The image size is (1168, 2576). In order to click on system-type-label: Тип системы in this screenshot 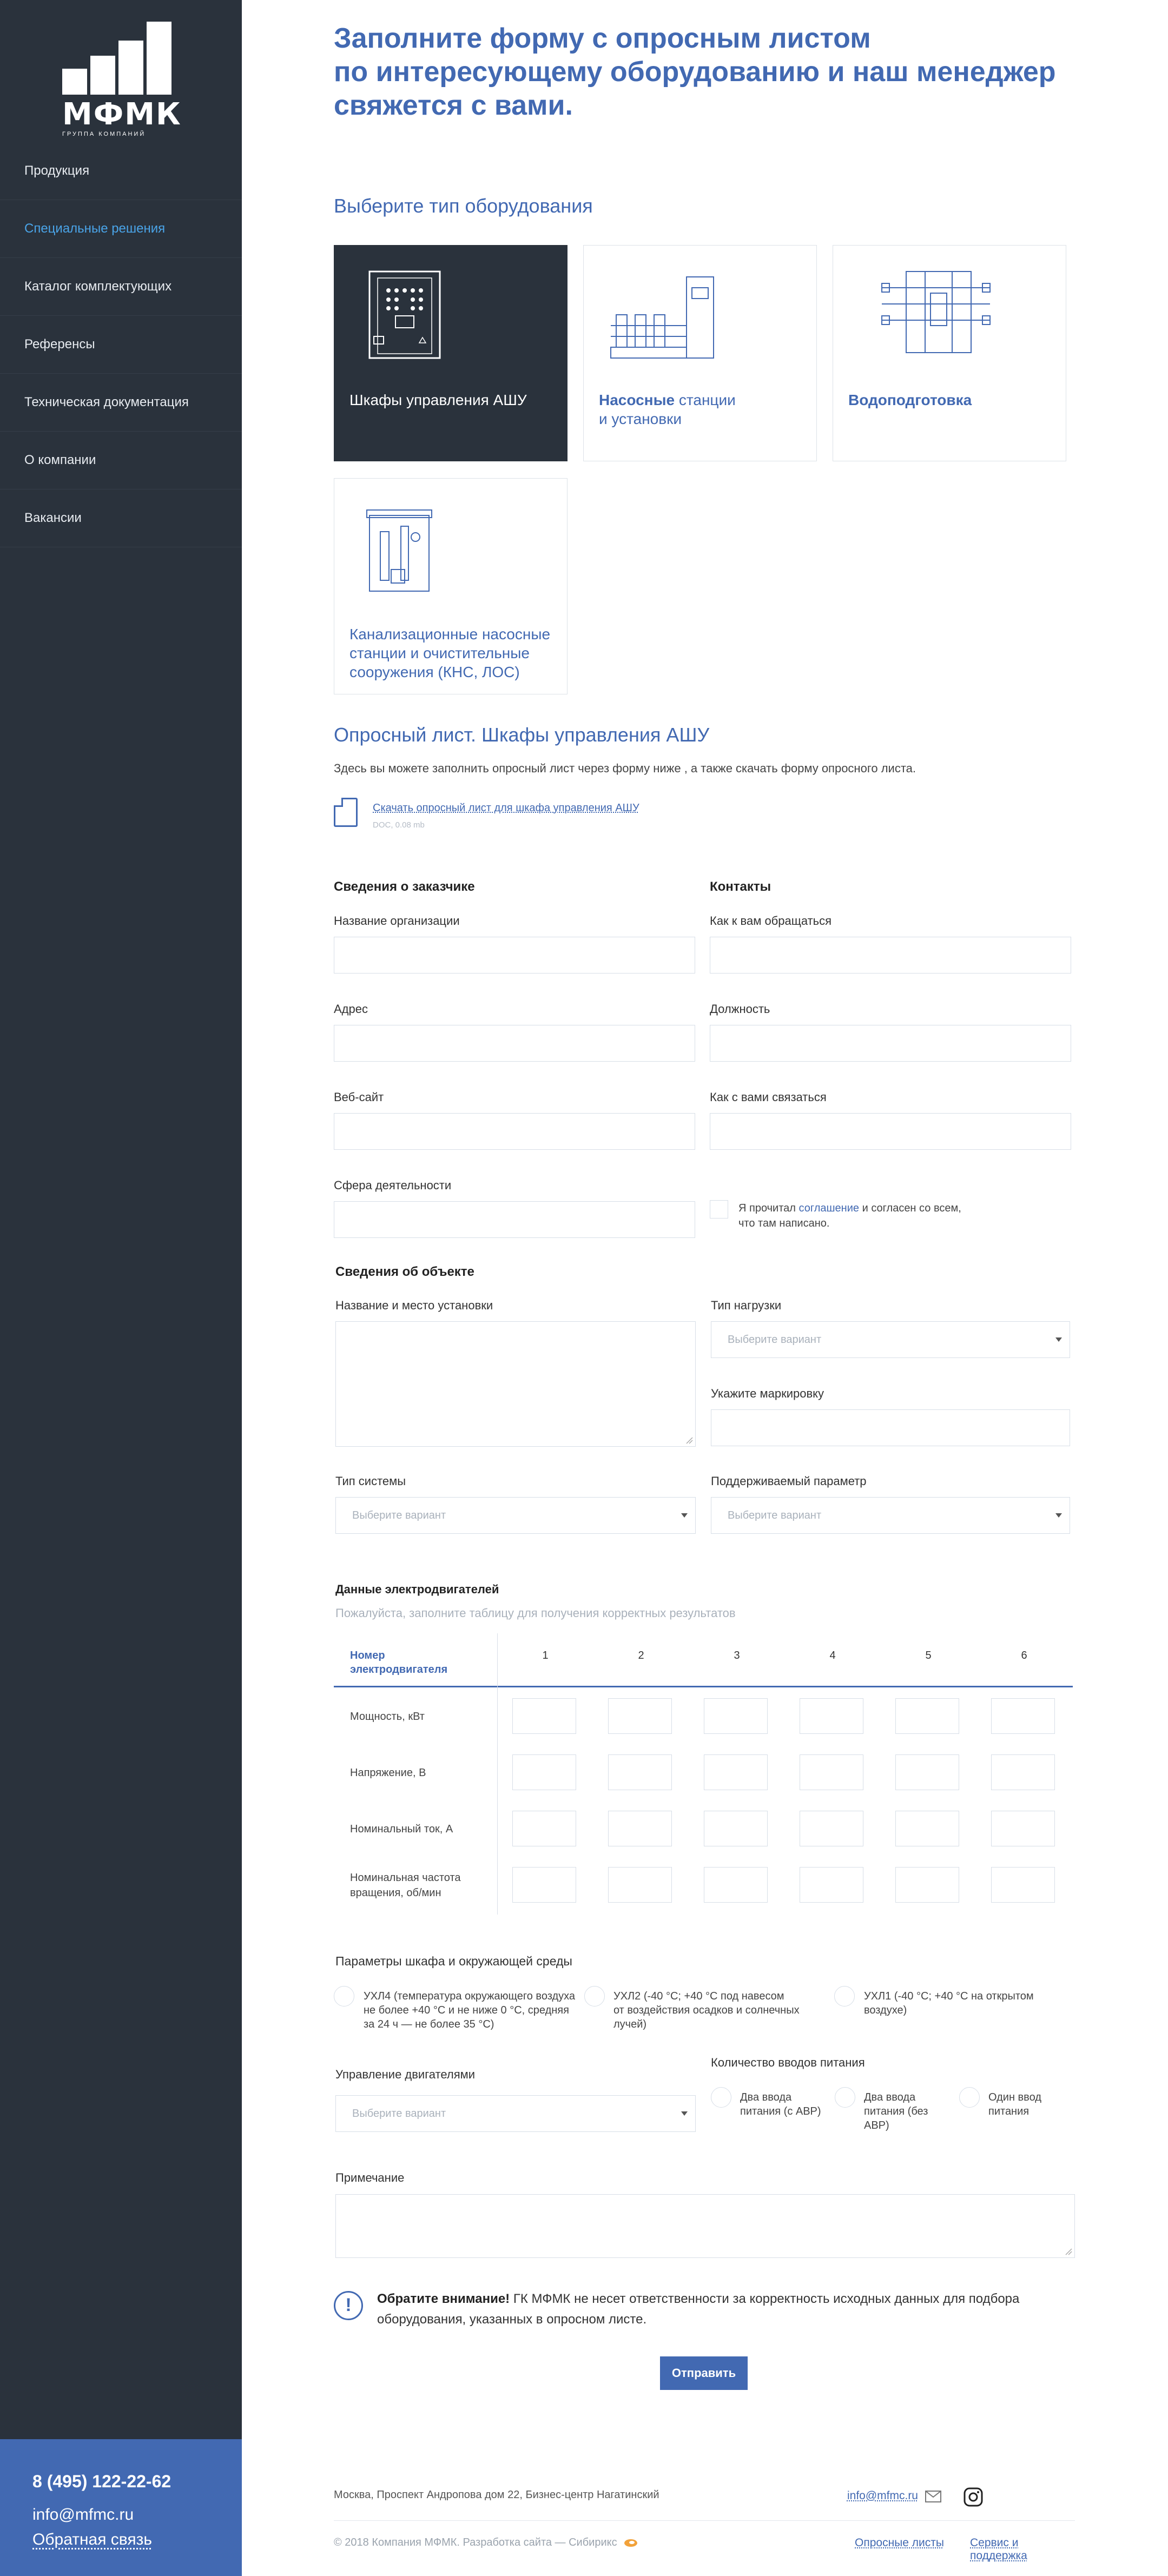, I will do `click(371, 1481)`.